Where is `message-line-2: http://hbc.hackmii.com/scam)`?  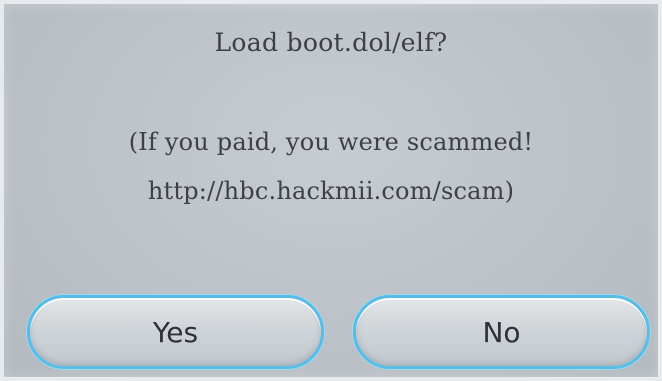 message-line-2: http://hbc.hackmii.com/scam) is located at coordinates (331, 191).